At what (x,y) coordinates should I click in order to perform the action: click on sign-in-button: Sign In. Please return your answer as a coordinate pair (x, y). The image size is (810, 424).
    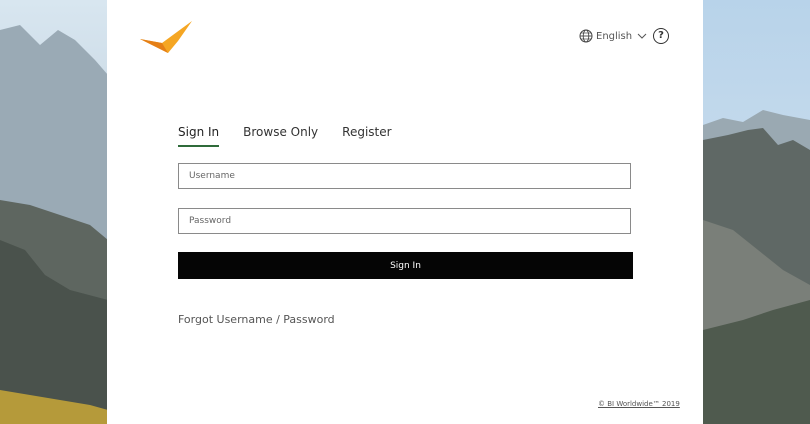
    Looking at the image, I should click on (405, 265).